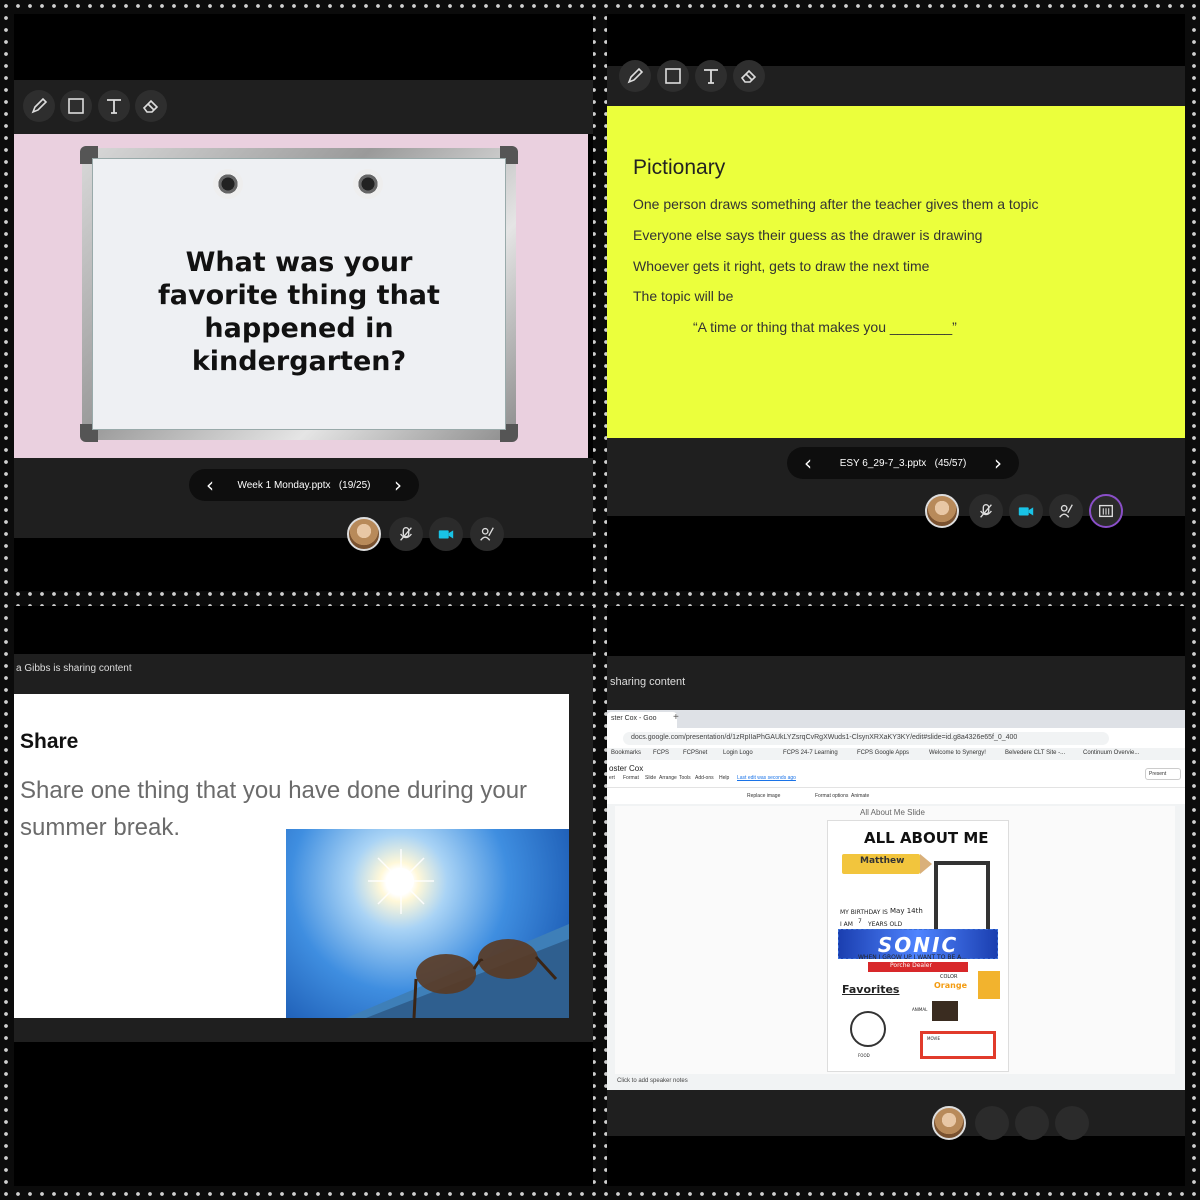  I want to click on dog-photo, so click(945, 1011).